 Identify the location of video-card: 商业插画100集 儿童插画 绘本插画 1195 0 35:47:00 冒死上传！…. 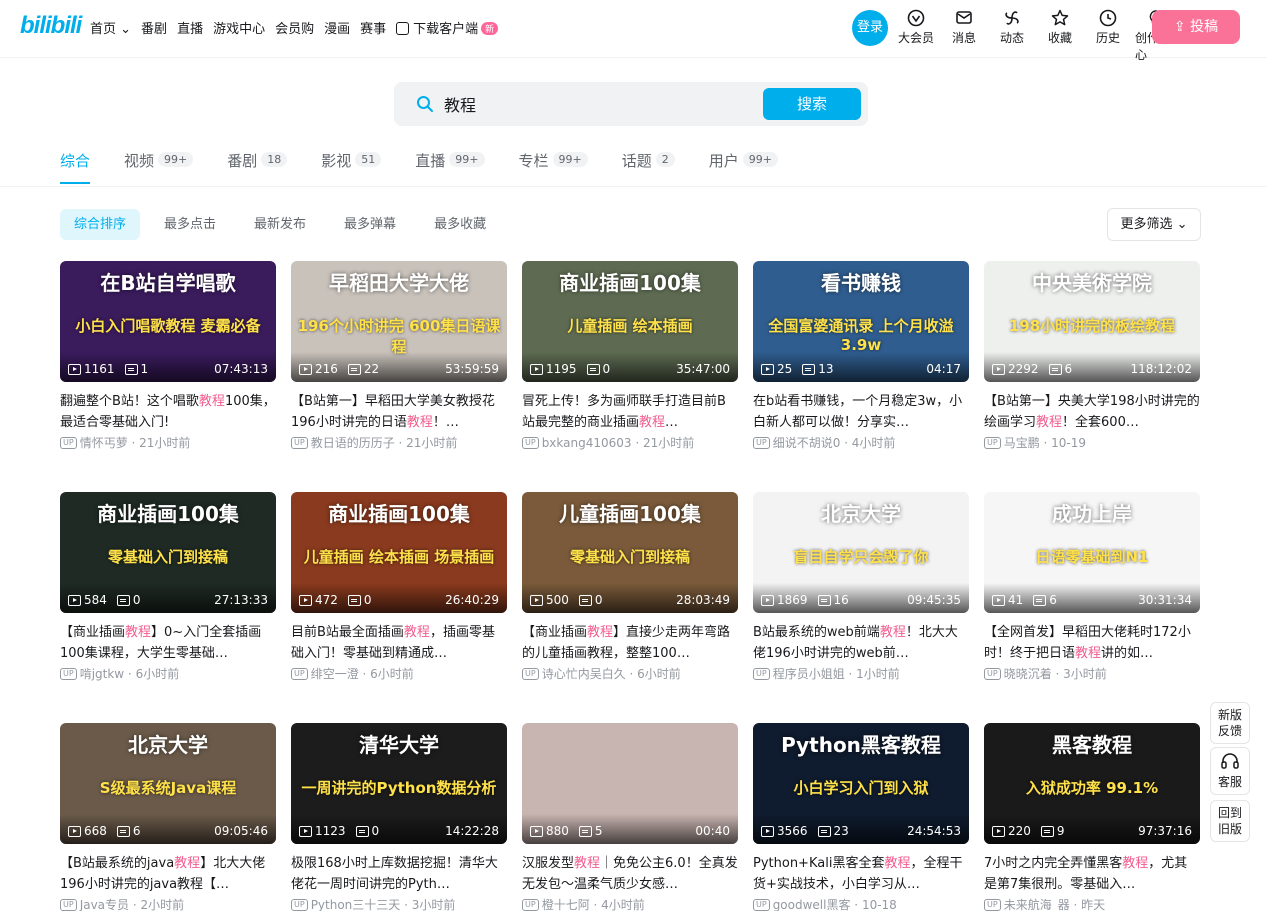
(630, 376).